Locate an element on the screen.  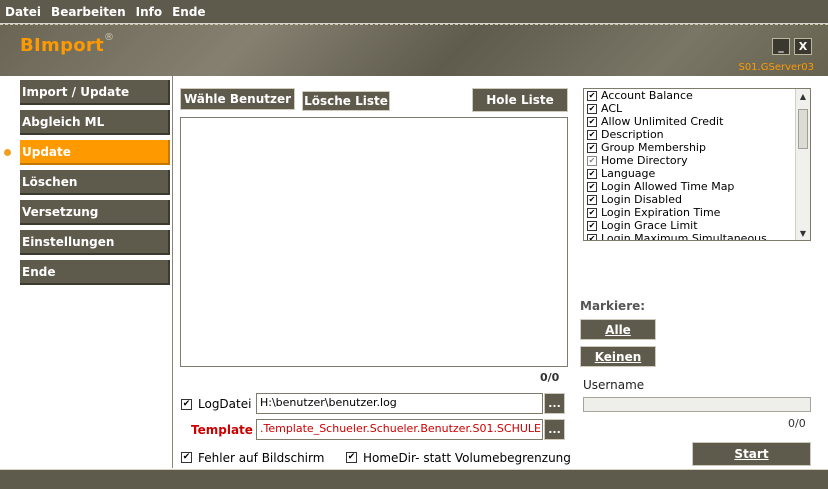
attribute-label: Language is located at coordinates (628, 173).